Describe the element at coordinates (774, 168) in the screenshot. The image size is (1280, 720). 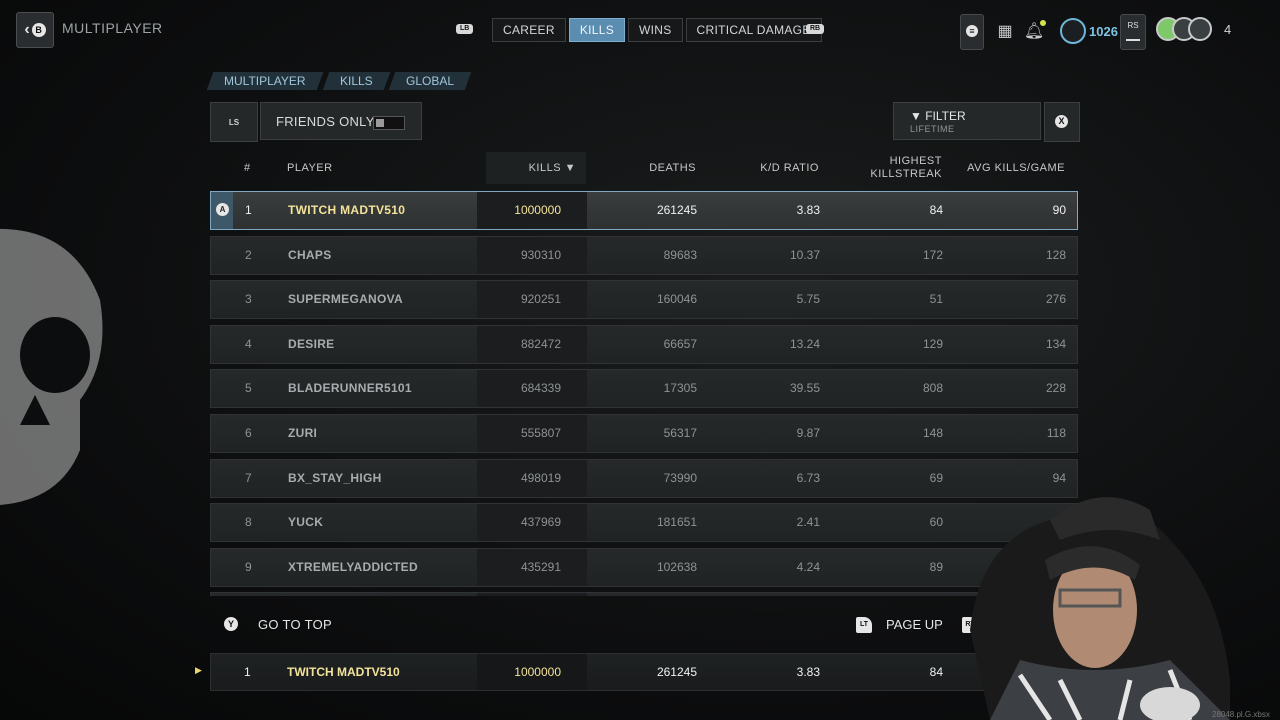
I see `col-kd-ratio: K/D RATIO` at that location.